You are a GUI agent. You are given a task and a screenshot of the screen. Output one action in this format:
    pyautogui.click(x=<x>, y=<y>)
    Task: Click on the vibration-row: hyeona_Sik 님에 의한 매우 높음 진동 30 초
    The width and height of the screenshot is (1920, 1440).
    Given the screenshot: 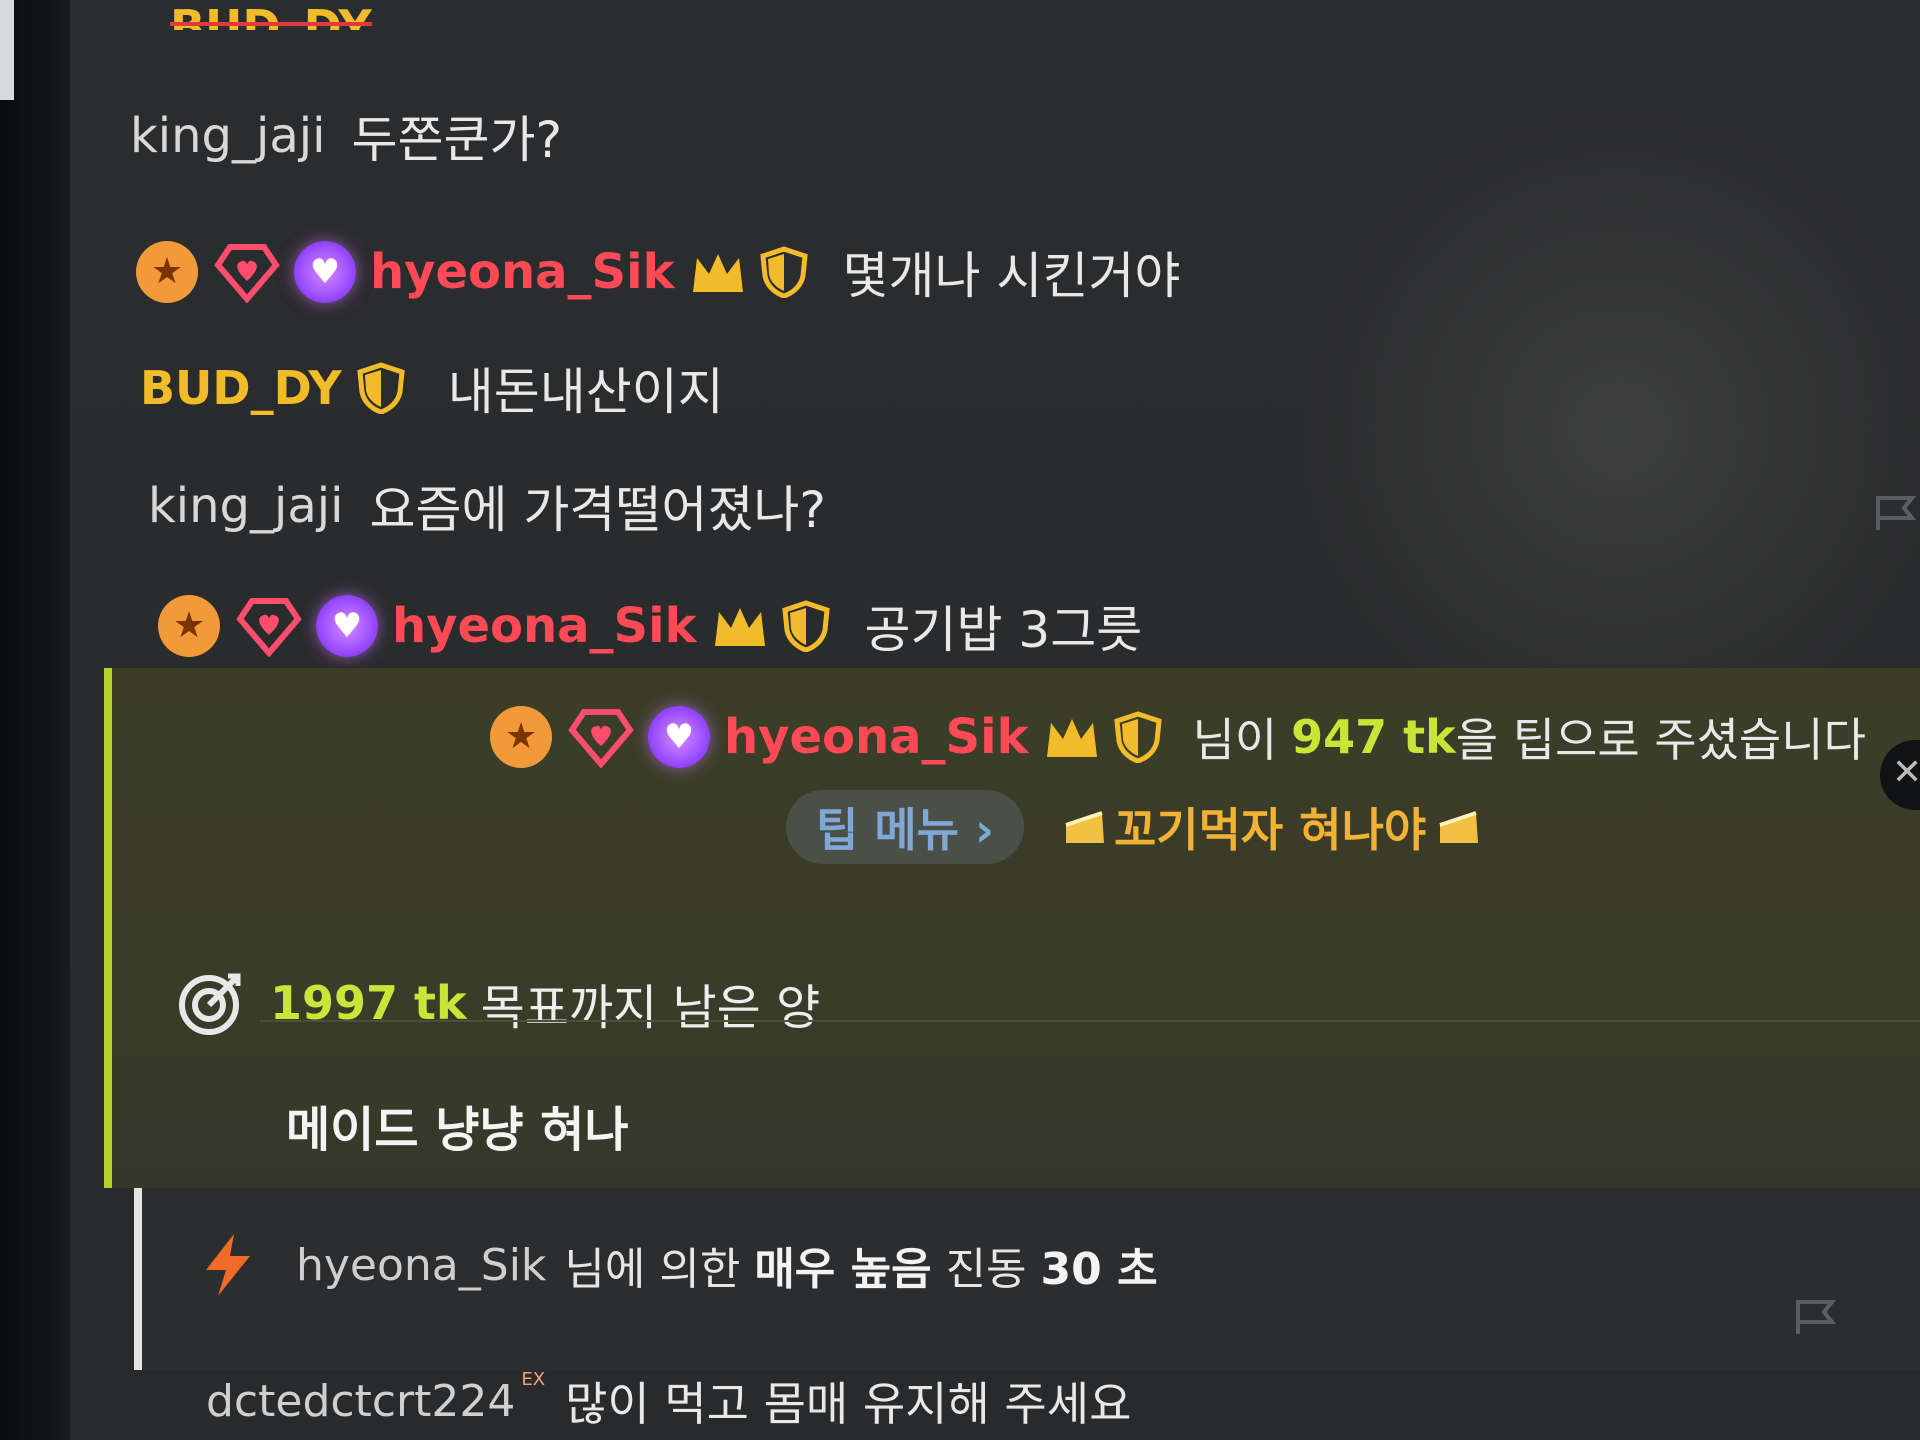 What is the action you would take?
    pyautogui.click(x=679, y=1265)
    